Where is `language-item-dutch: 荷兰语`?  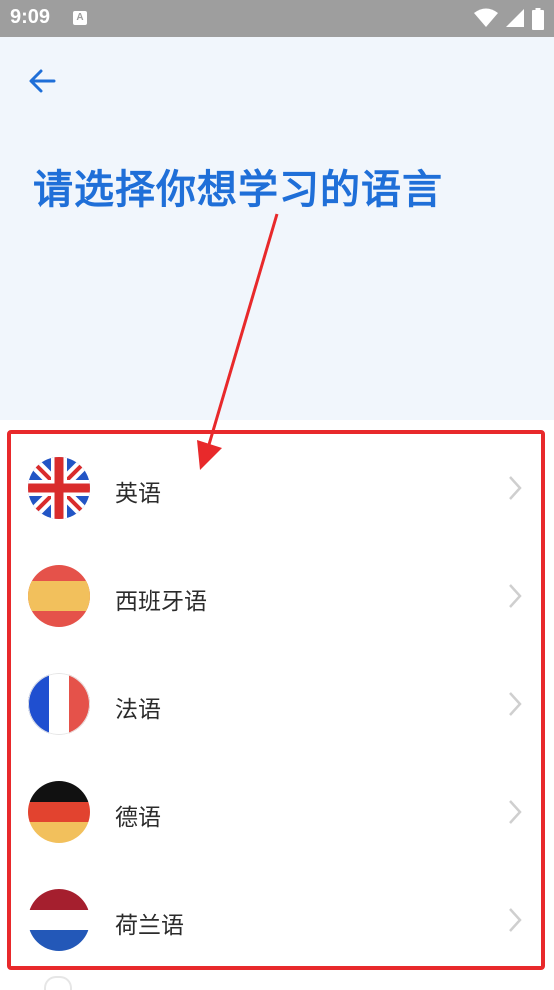 language-item-dutch: 荷兰语 is located at coordinates (276, 920).